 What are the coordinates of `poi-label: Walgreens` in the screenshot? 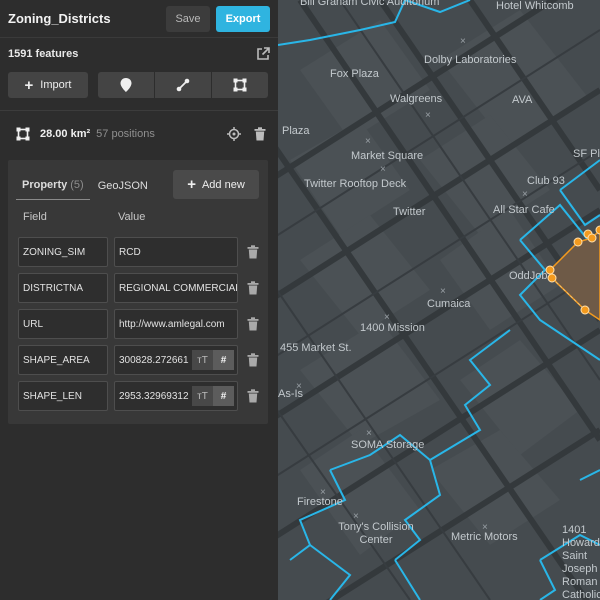 It's located at (416, 99).